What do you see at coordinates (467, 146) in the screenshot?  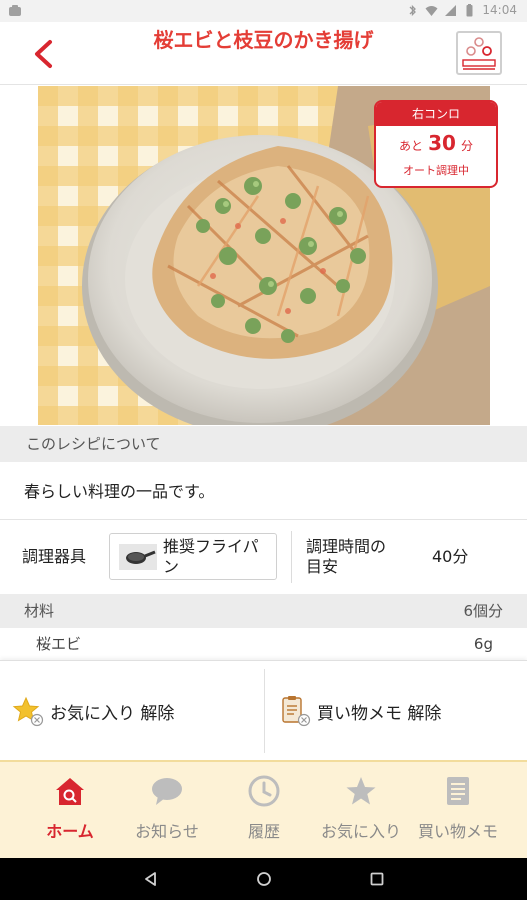 I see `remaining-unit: 分` at bounding box center [467, 146].